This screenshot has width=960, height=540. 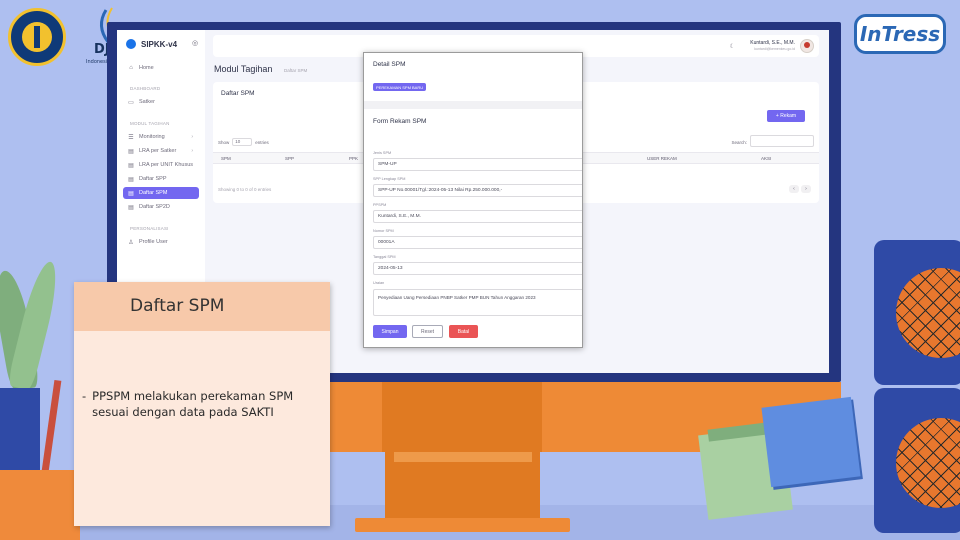 What do you see at coordinates (806, 189) in the screenshot?
I see `pagination-next-button: ›` at bounding box center [806, 189].